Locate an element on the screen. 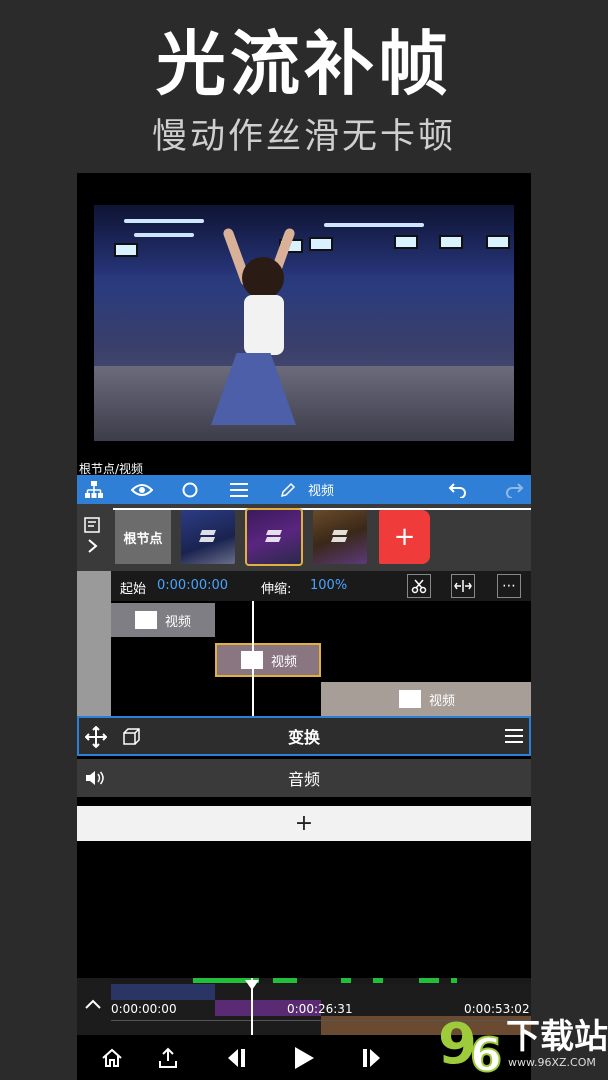 This screenshot has width=608, height=1080. audio-label: 音频 is located at coordinates (303, 779).